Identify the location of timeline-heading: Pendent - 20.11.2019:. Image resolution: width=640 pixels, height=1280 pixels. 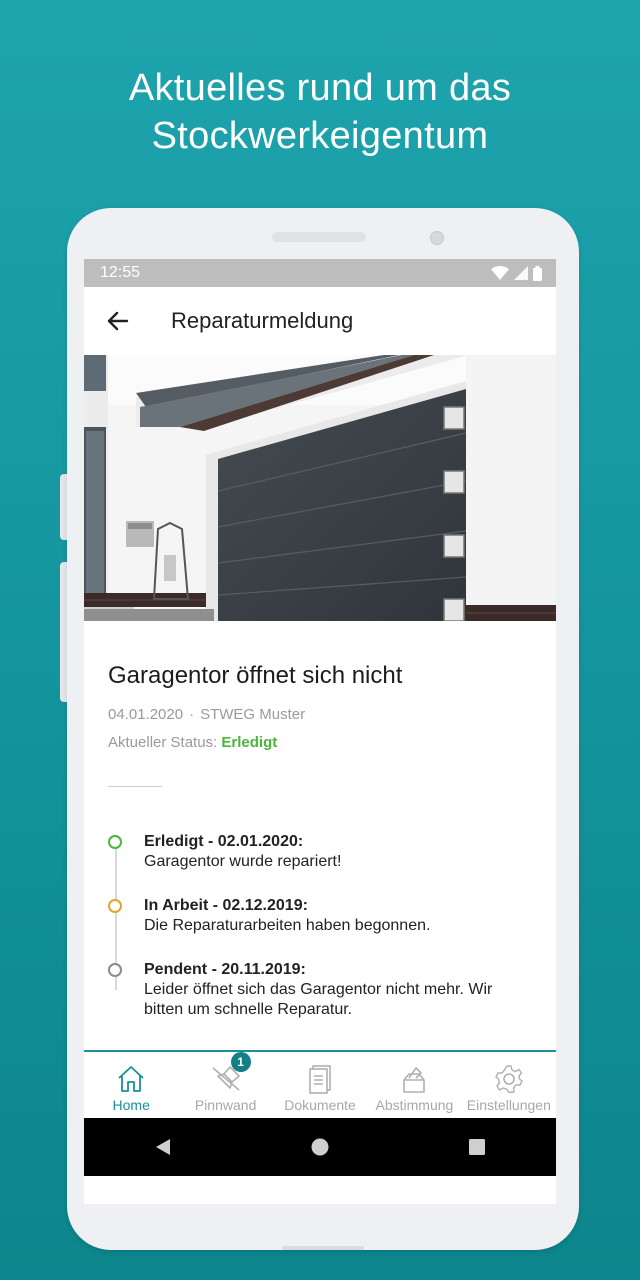
(225, 969).